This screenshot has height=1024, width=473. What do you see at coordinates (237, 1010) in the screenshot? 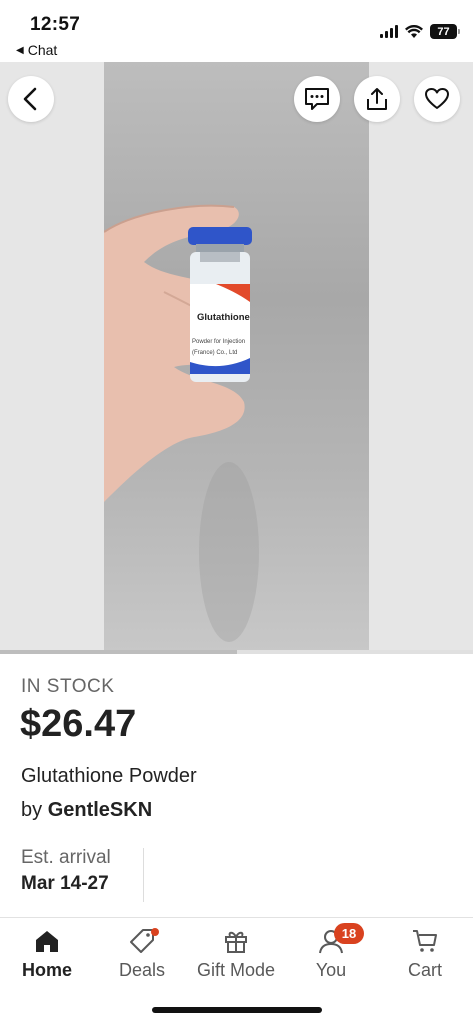
I see `home-indicator` at bounding box center [237, 1010].